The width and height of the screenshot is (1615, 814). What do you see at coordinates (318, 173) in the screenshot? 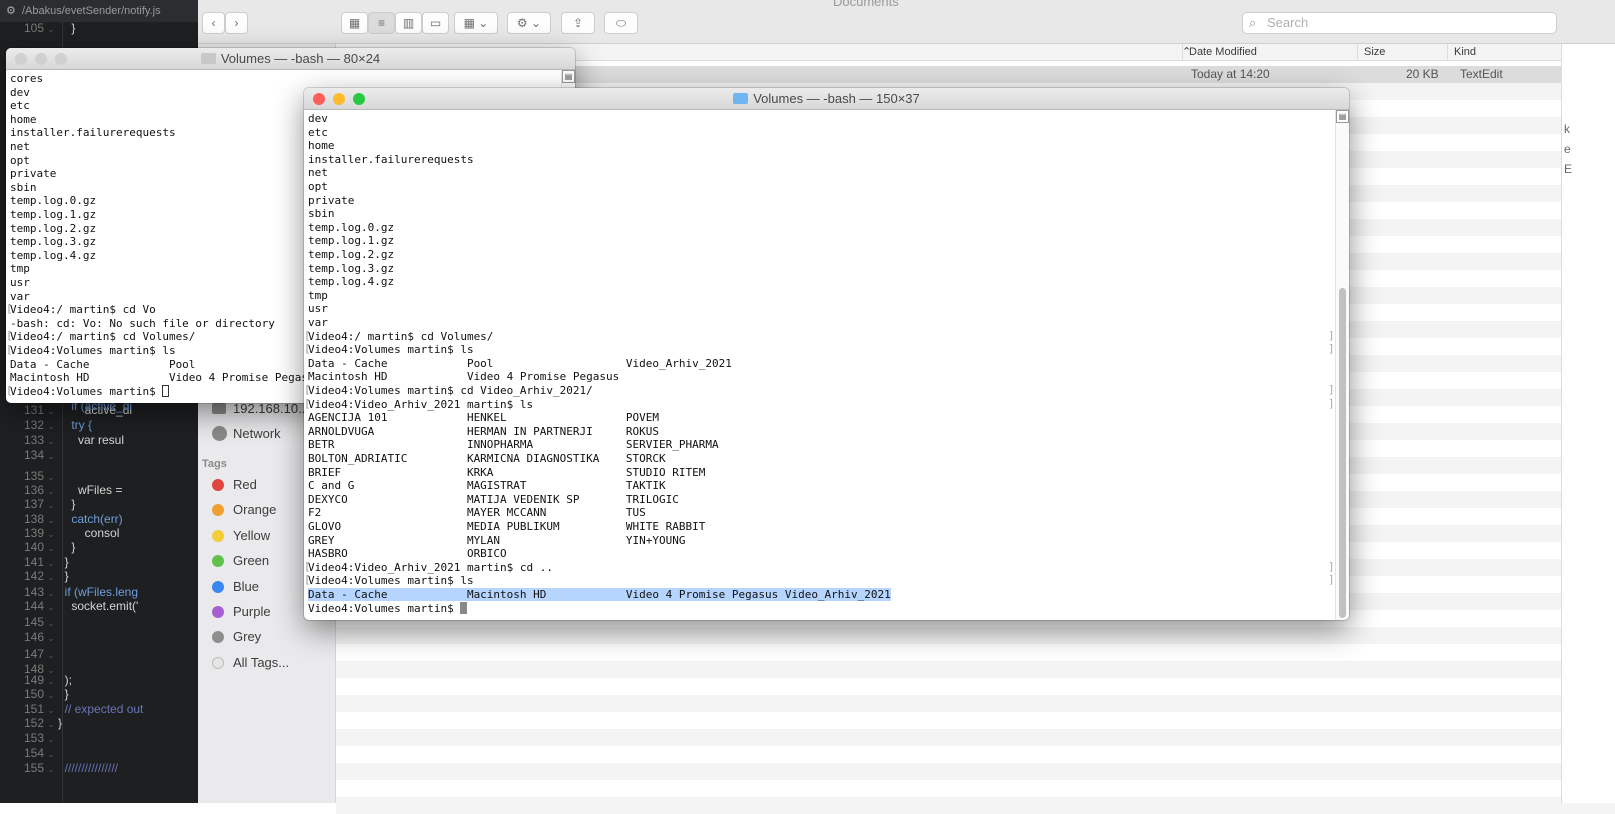
I see `terminal-line: net` at bounding box center [318, 173].